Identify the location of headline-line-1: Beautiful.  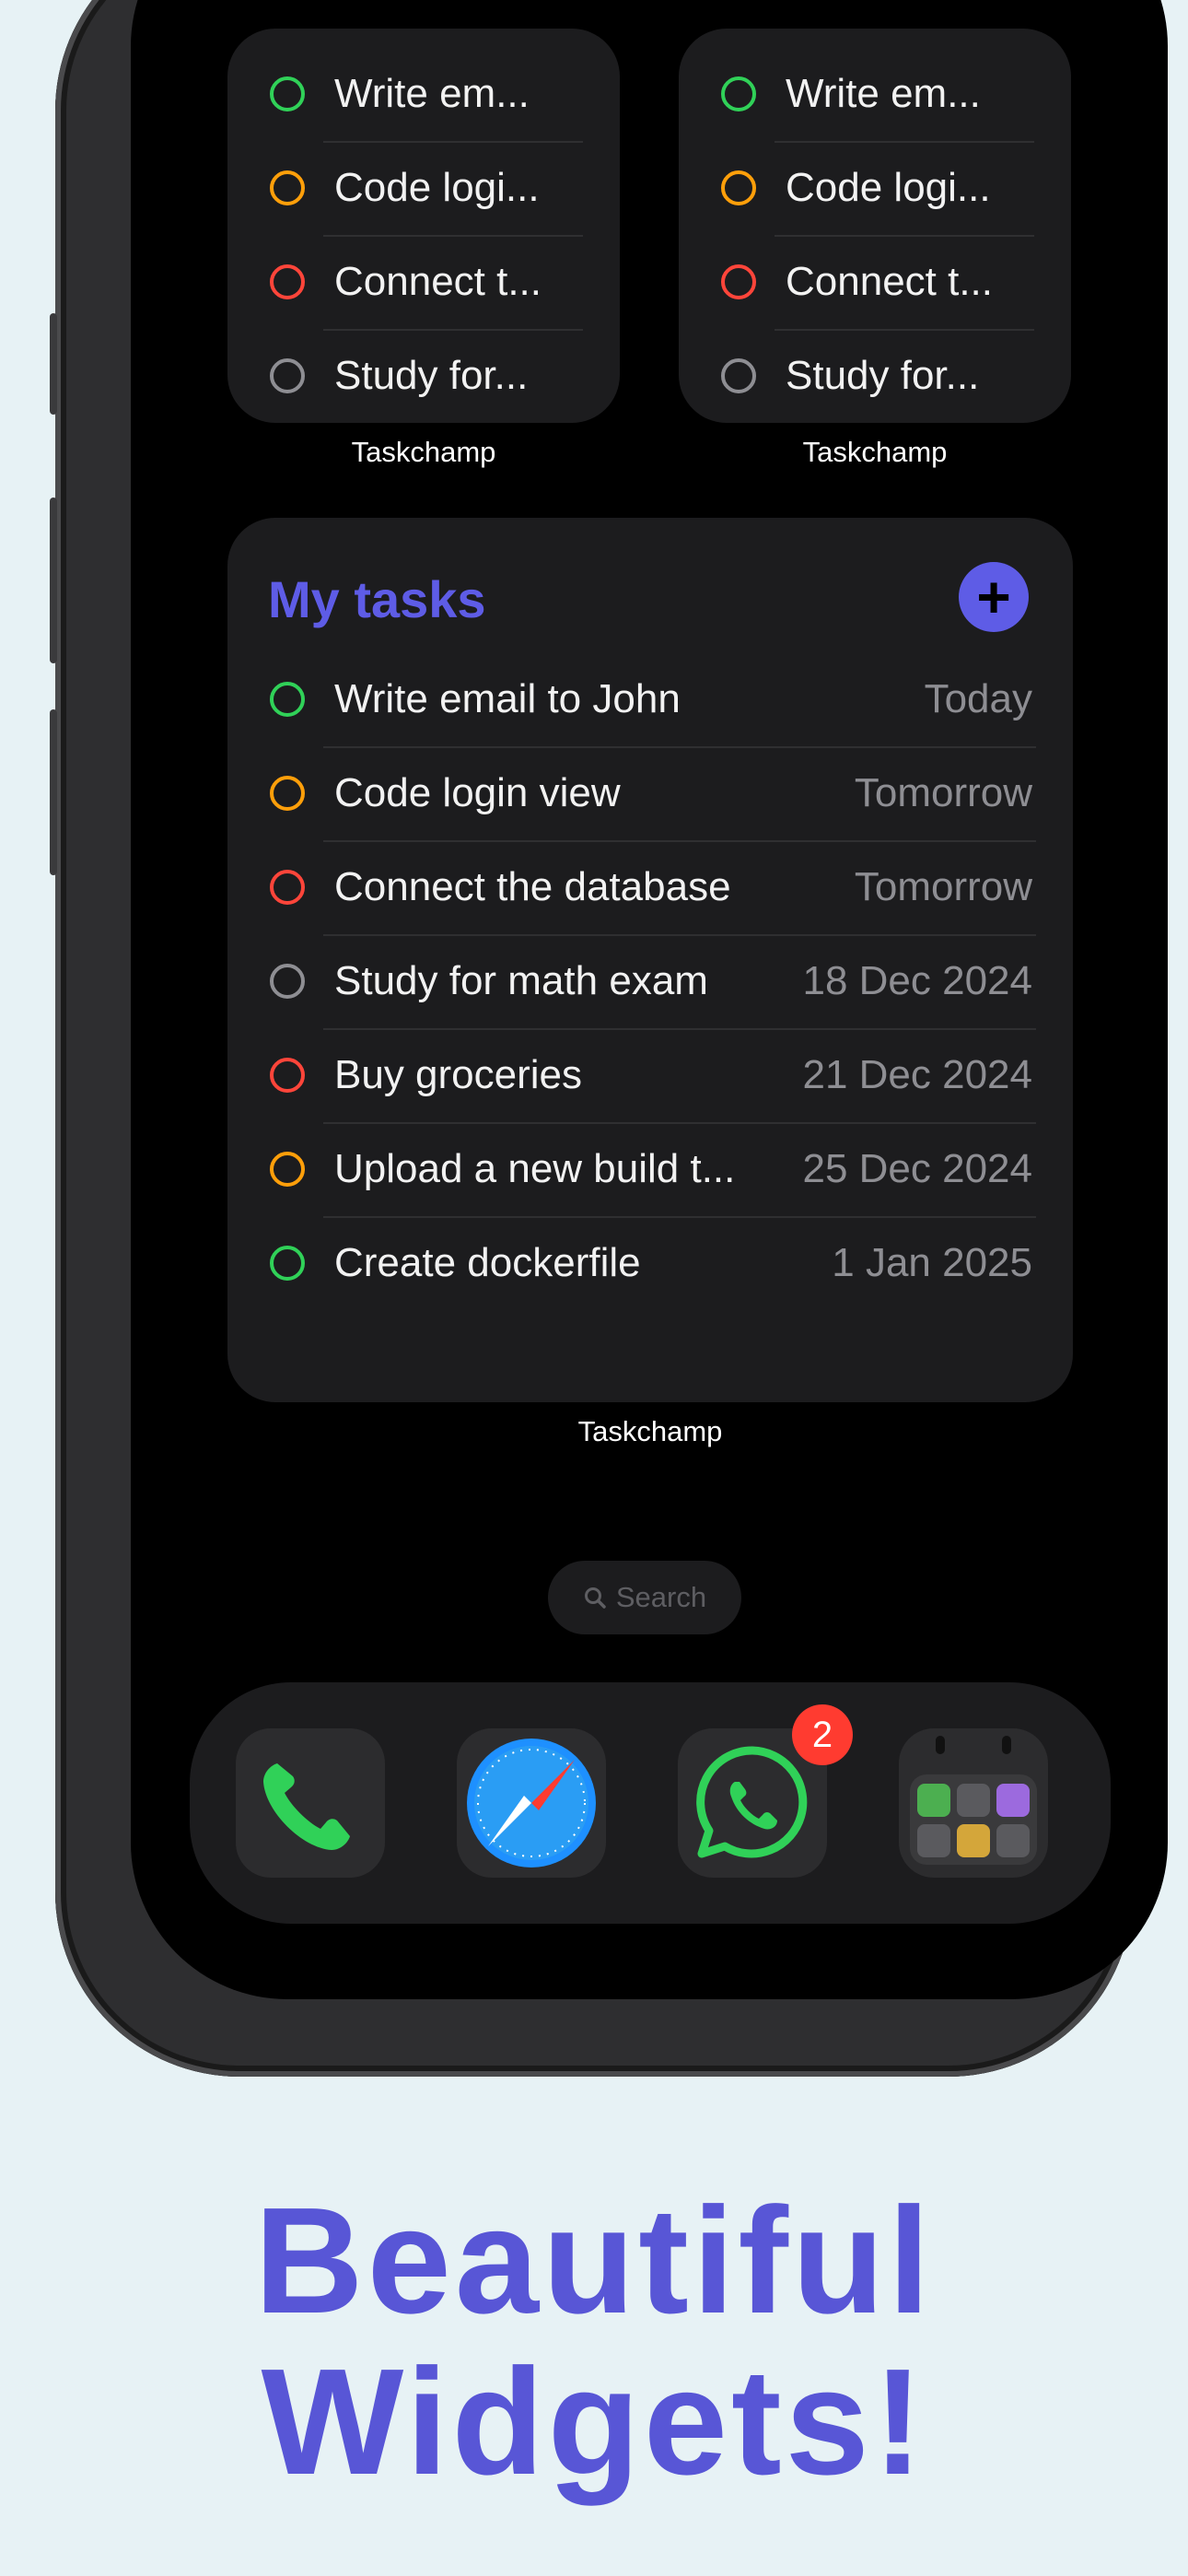
(594, 2260).